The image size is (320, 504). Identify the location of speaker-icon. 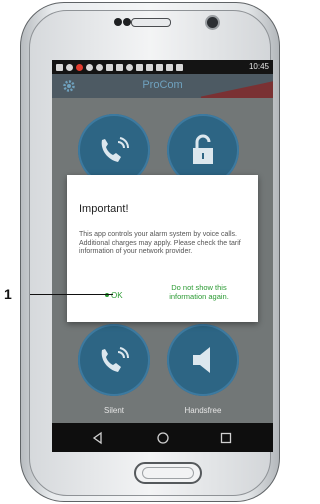
(201, 360).